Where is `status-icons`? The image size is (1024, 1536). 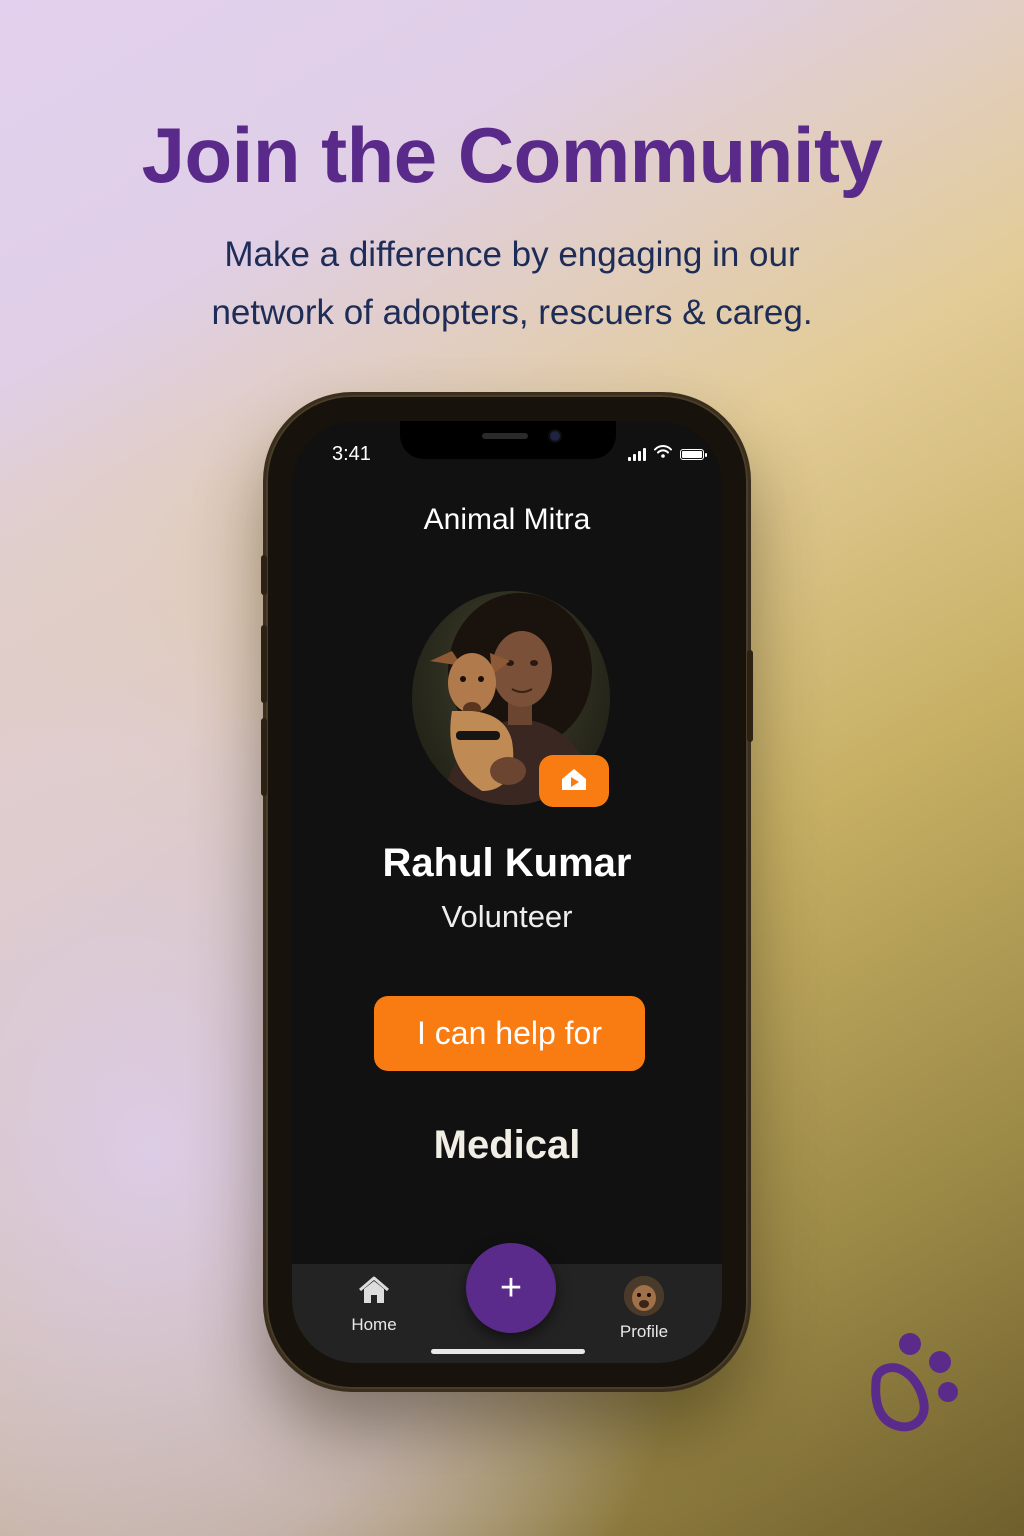
status-icons is located at coordinates (667, 454).